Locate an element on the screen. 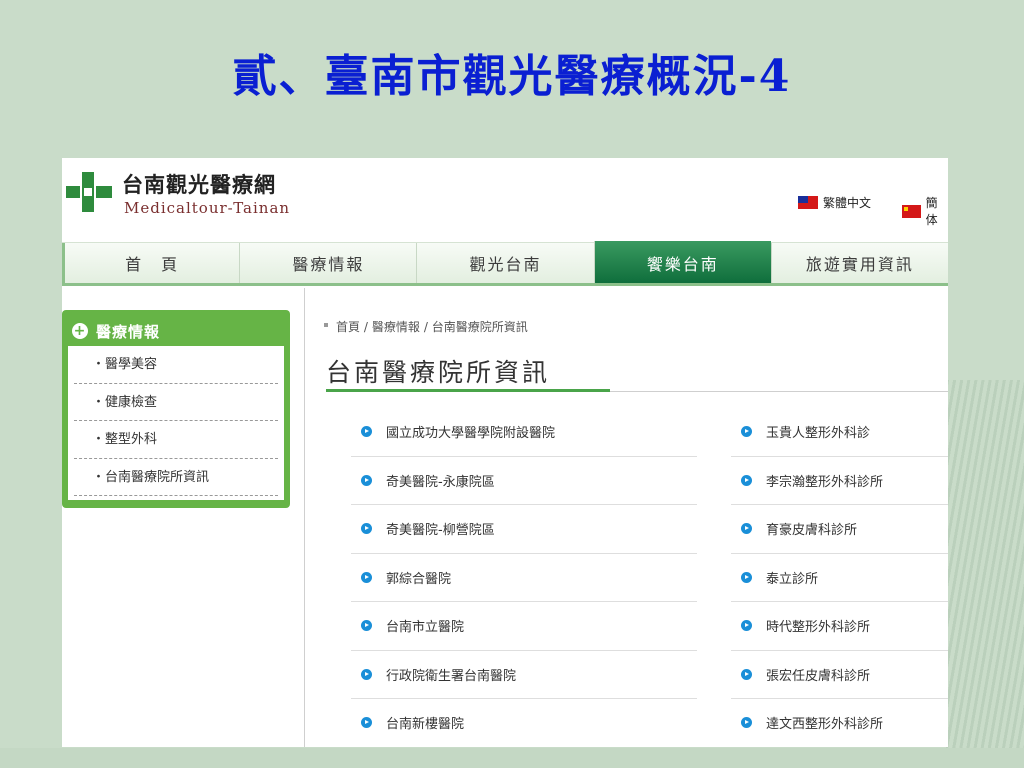 This screenshot has height=768, width=1024. lang-simplified-label: 簡体 is located at coordinates (931, 211).